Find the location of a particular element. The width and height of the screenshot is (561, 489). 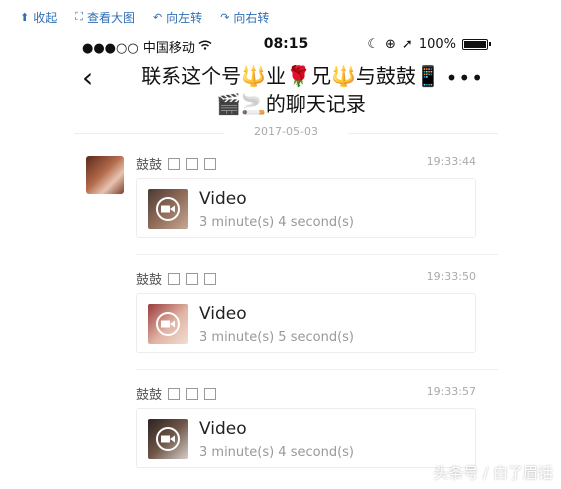

date-label: 2017-05-03 is located at coordinates (286, 131).